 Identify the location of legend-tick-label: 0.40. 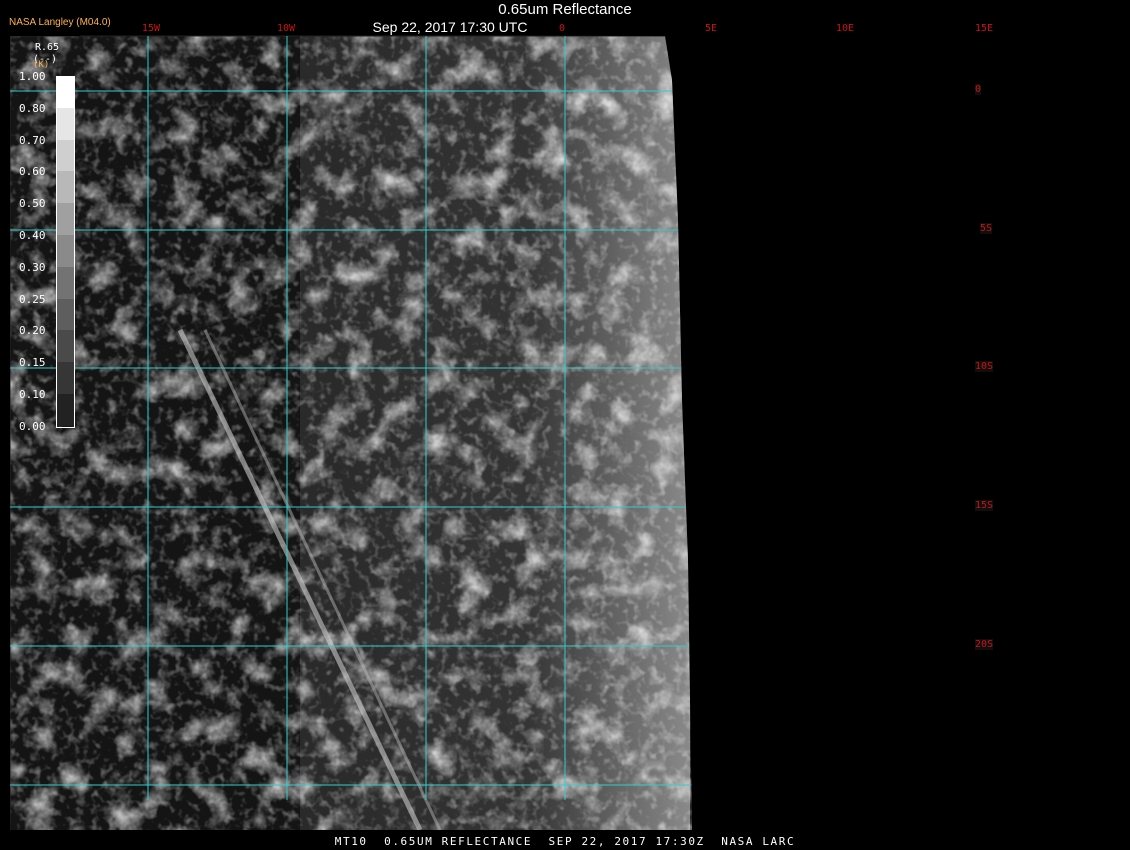
(32, 235).